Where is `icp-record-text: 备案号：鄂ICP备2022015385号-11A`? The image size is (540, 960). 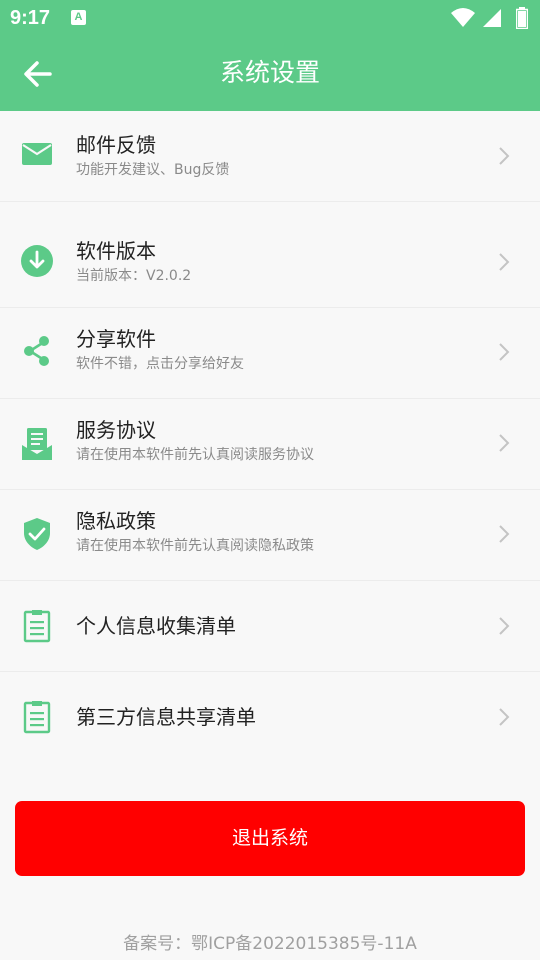
icp-record-text: 备案号：鄂ICP备2022015385号-11A is located at coordinates (270, 944).